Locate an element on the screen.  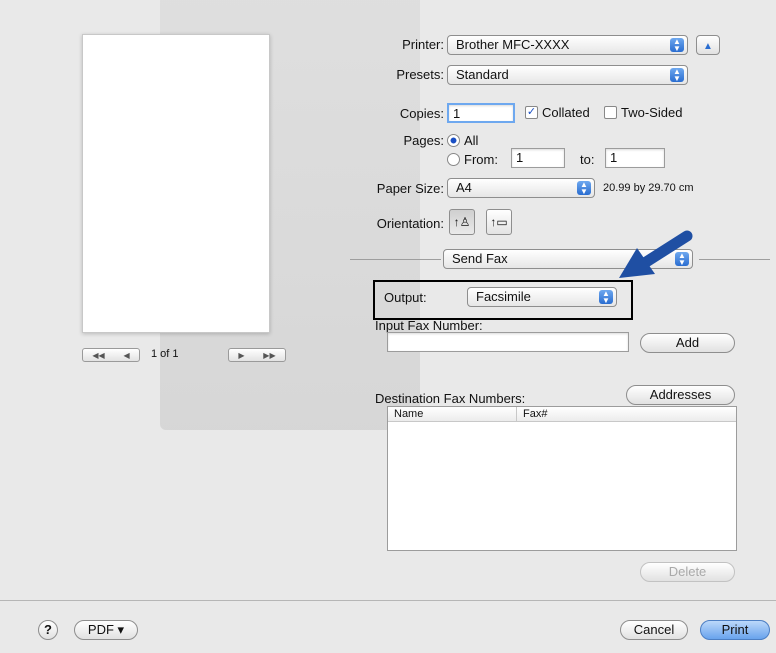
print-button: Print is located at coordinates (735, 630).